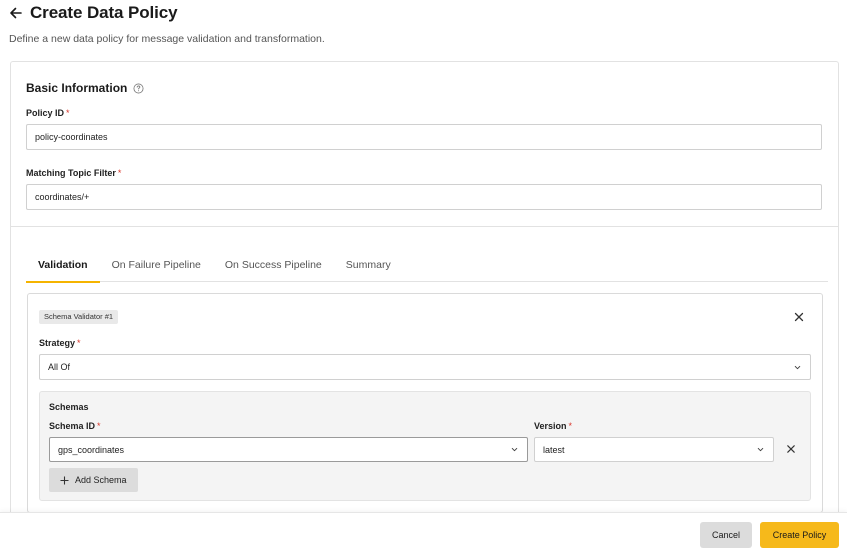 The height and width of the screenshot is (554, 847). Describe the element at coordinates (726, 535) in the screenshot. I see `cancel-button: Cancel` at that location.